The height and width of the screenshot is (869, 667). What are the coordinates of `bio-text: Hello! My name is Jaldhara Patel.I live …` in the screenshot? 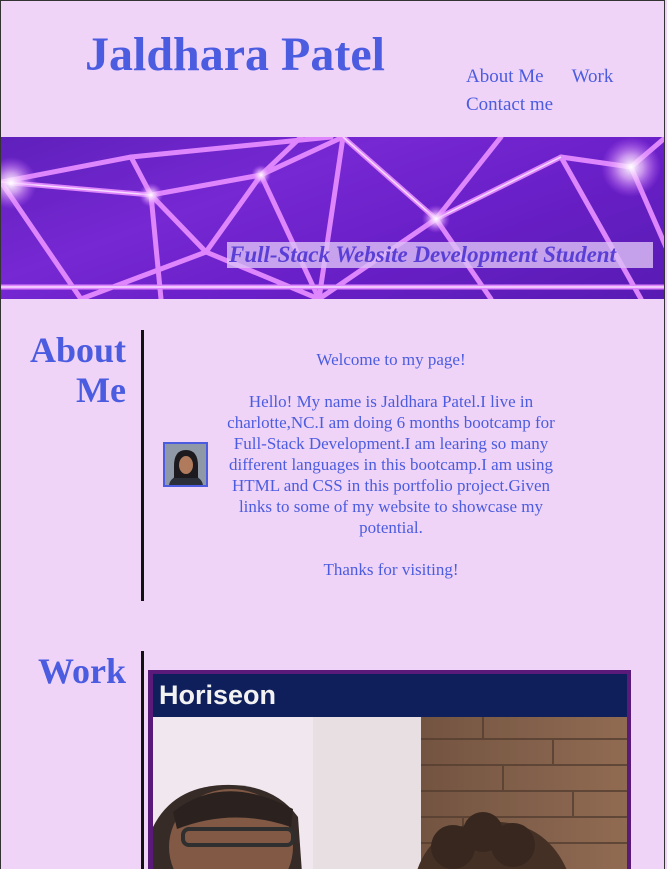 It's located at (391, 464).